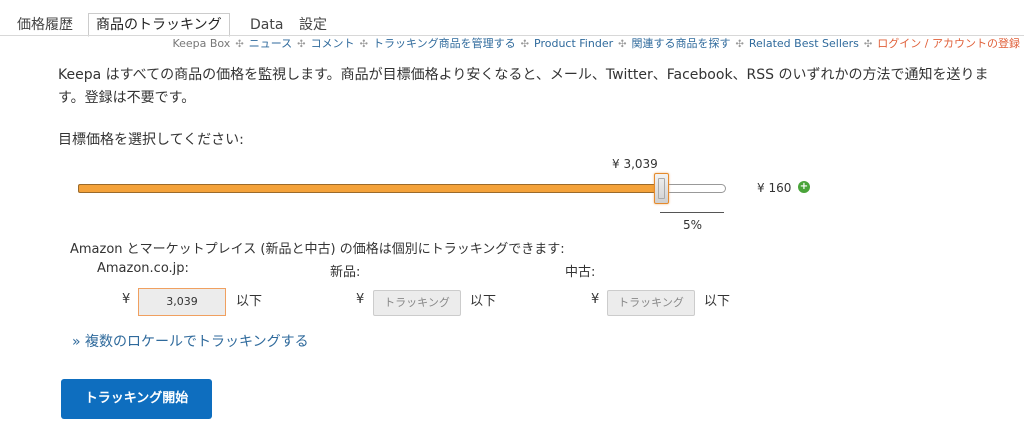 The height and width of the screenshot is (433, 1024). Describe the element at coordinates (45, 25) in the screenshot. I see `tab-price-history: 価格履歴` at that location.